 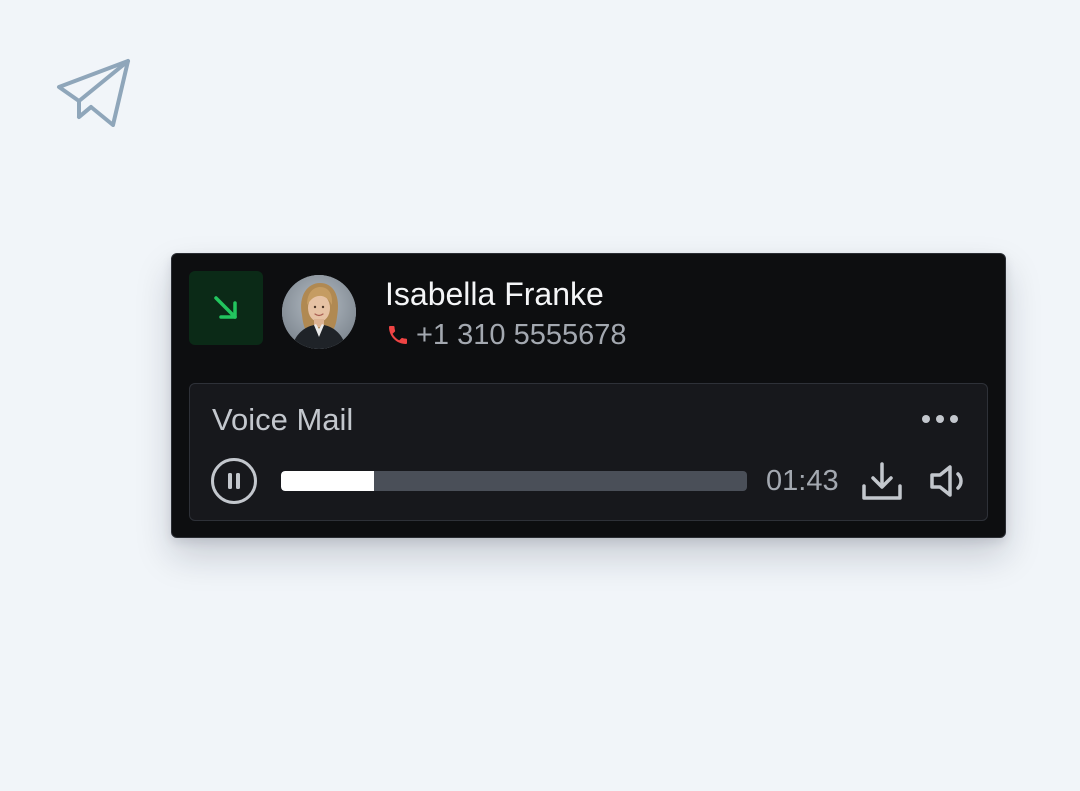 I want to click on paper-plane-icon, so click(x=94, y=93).